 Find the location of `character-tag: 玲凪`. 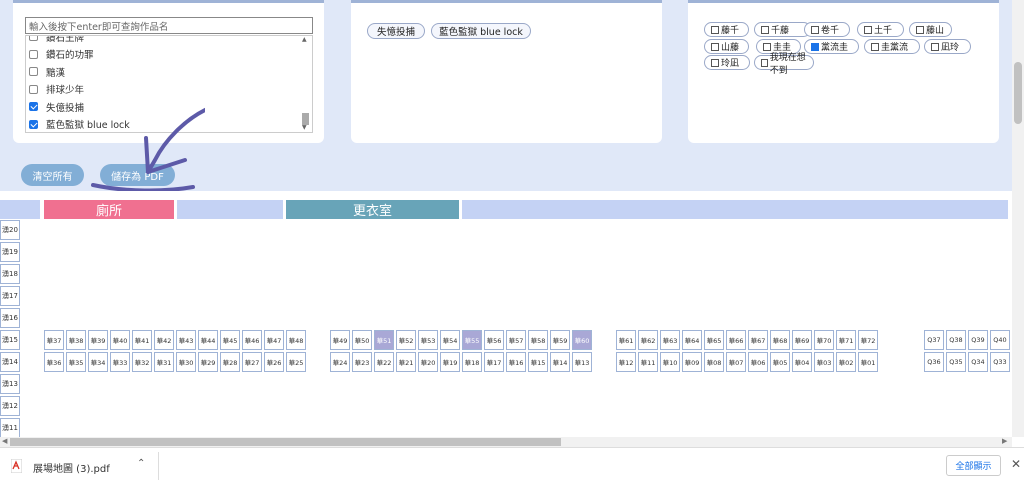

character-tag: 玲凪 is located at coordinates (727, 62).